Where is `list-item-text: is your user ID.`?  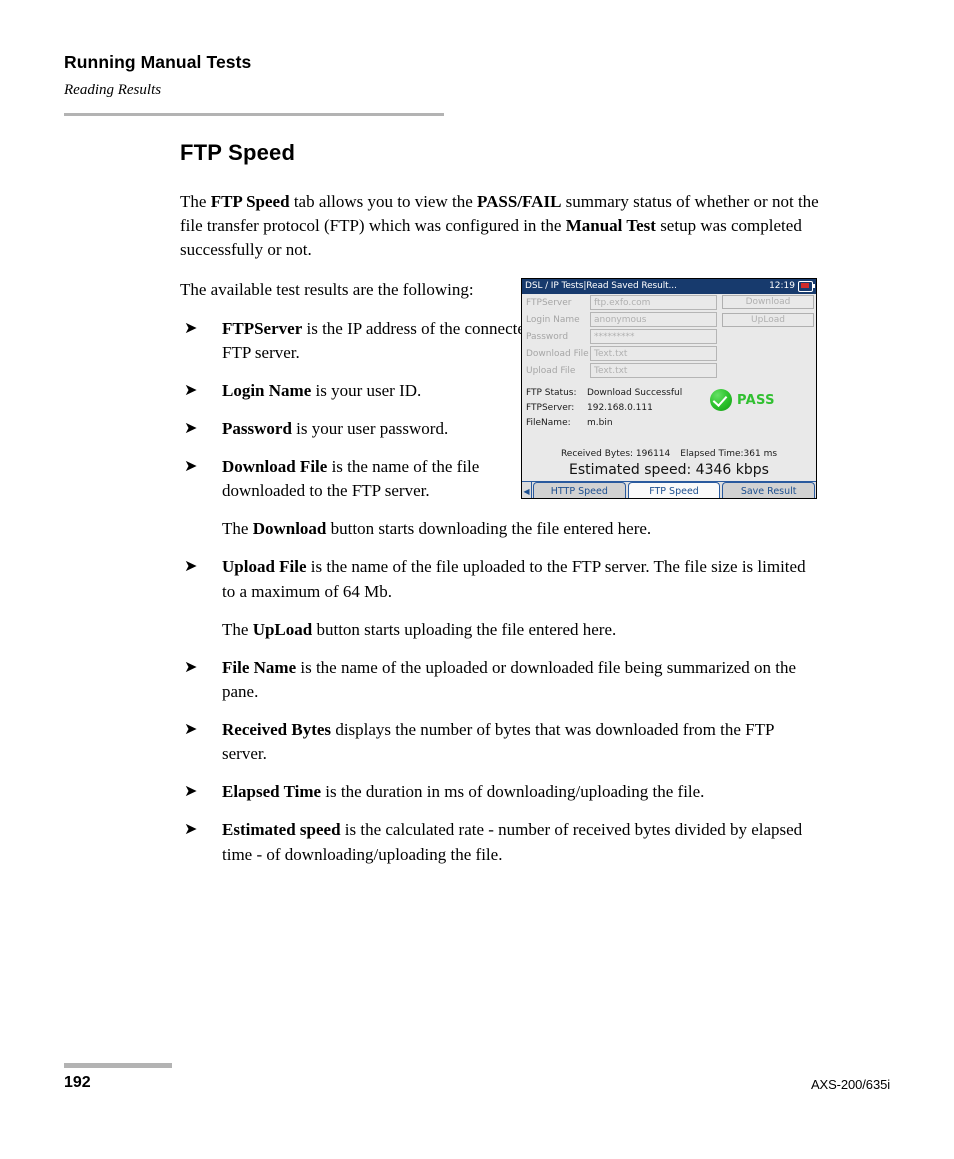
list-item-text: is your user ID. is located at coordinates (366, 390).